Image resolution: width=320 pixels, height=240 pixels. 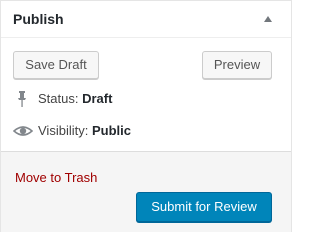 What do you see at coordinates (97, 98) in the screenshot?
I see `status-value: Draft` at bounding box center [97, 98].